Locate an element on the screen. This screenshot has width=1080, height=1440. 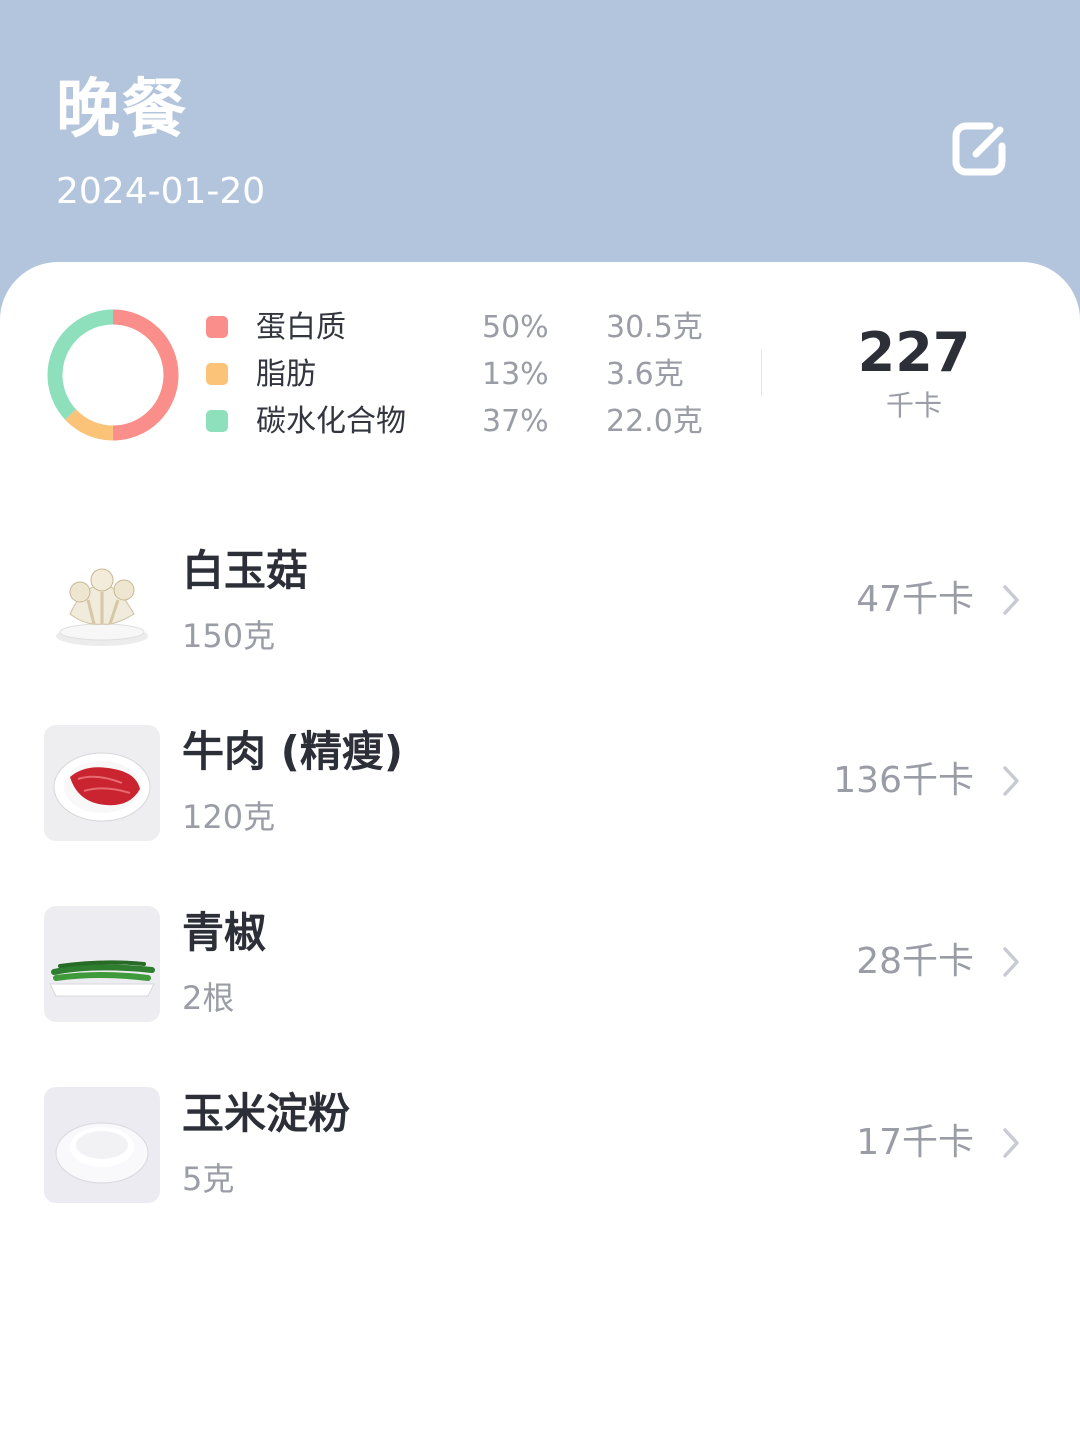
macro-percent: 13% is located at coordinates (515, 374).